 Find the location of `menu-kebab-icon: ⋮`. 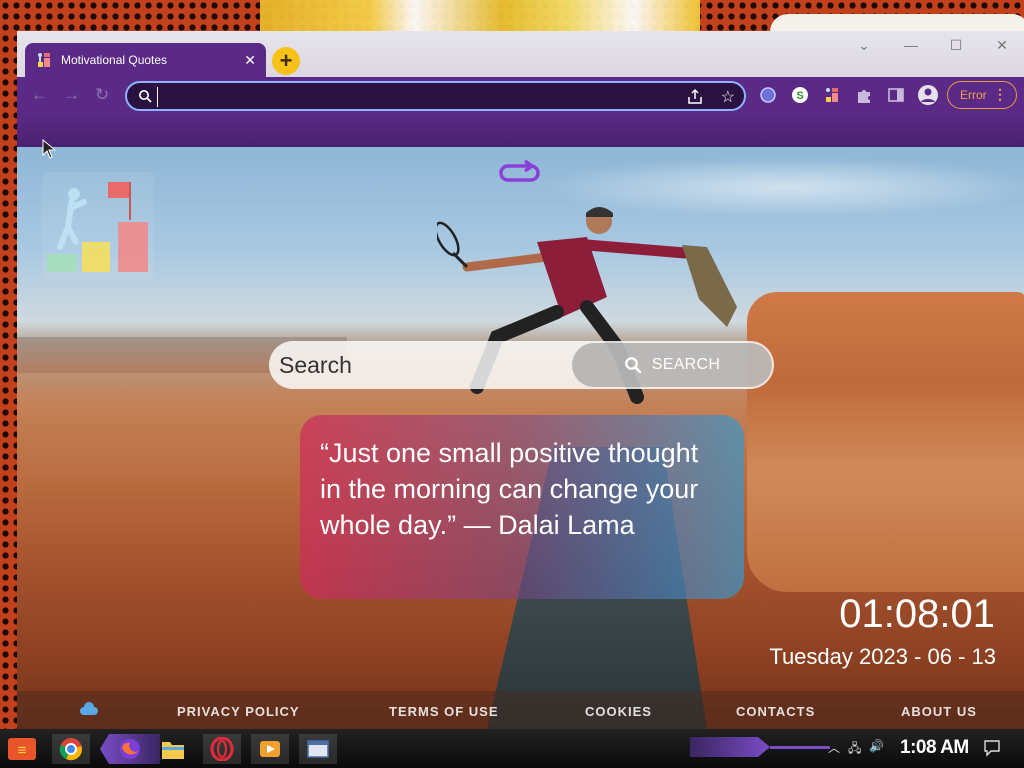

menu-kebab-icon: ⋮ is located at coordinates (1000, 94).